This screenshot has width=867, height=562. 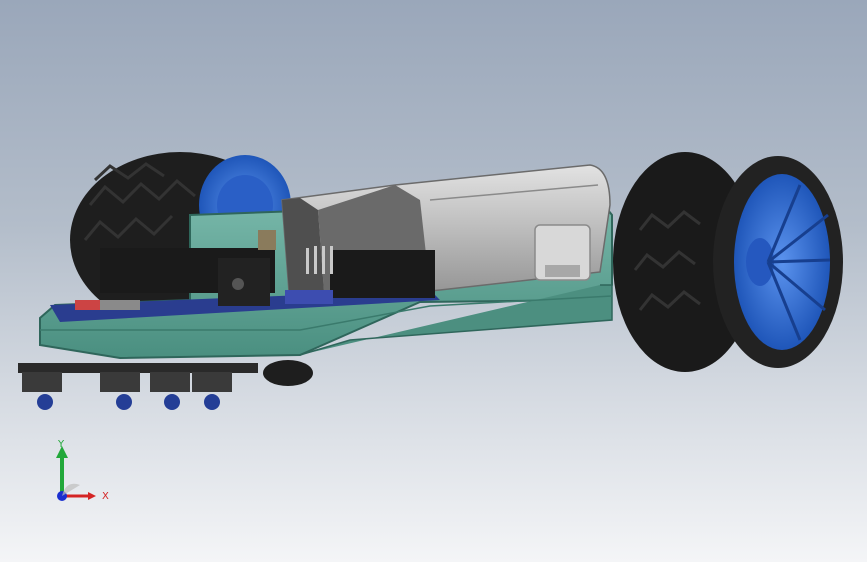 I want to click on sensor-array, so click(x=165, y=385).